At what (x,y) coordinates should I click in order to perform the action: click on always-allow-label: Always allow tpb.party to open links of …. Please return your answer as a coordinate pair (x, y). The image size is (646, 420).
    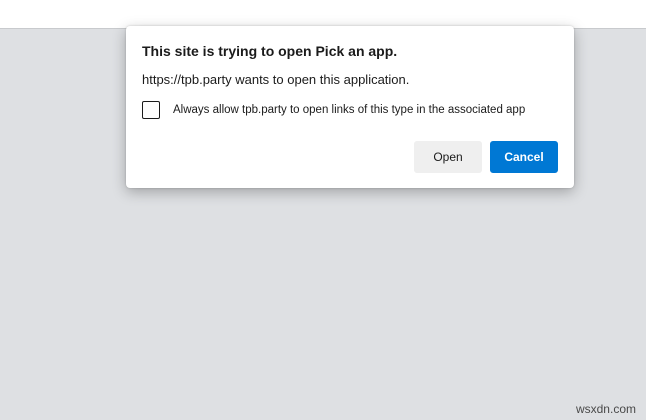
    Looking at the image, I should click on (349, 110).